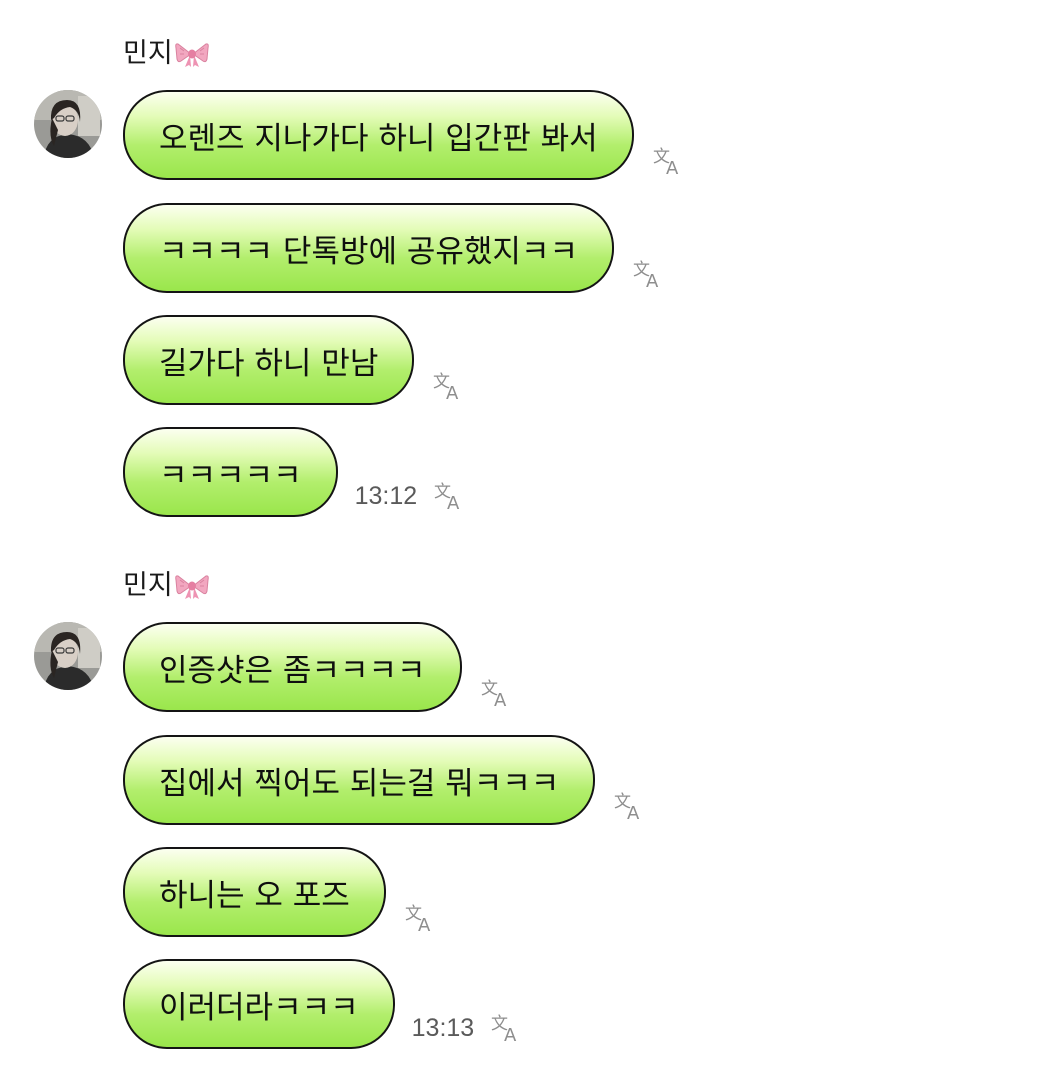 This screenshot has height=1065, width=1051. I want to click on message-row: ㅋㅋㅋㅋㅋ 13:12 文 A, so click(295, 472).